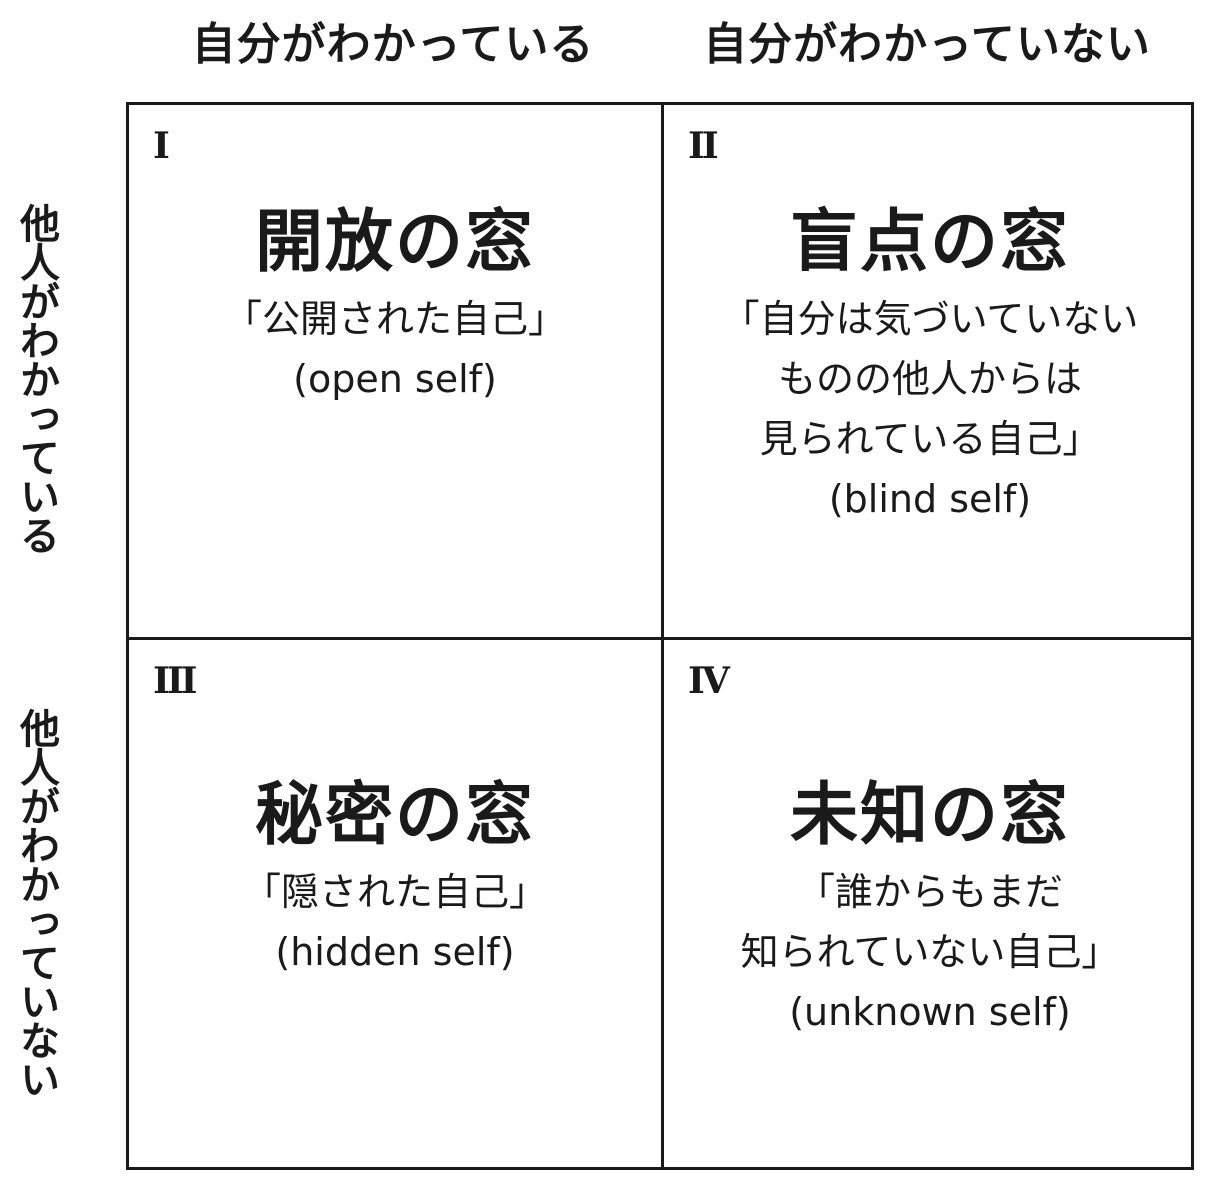  What do you see at coordinates (709, 681) in the screenshot?
I see `quadrant-numeral: IV` at bounding box center [709, 681].